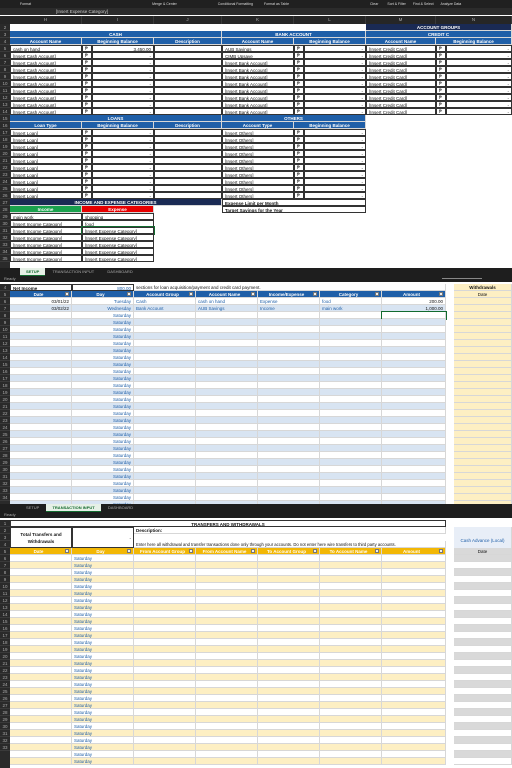 This screenshot has height=768, width=512. Describe the element at coordinates (5, 62) in the screenshot. I see `row-number: 7` at that location.